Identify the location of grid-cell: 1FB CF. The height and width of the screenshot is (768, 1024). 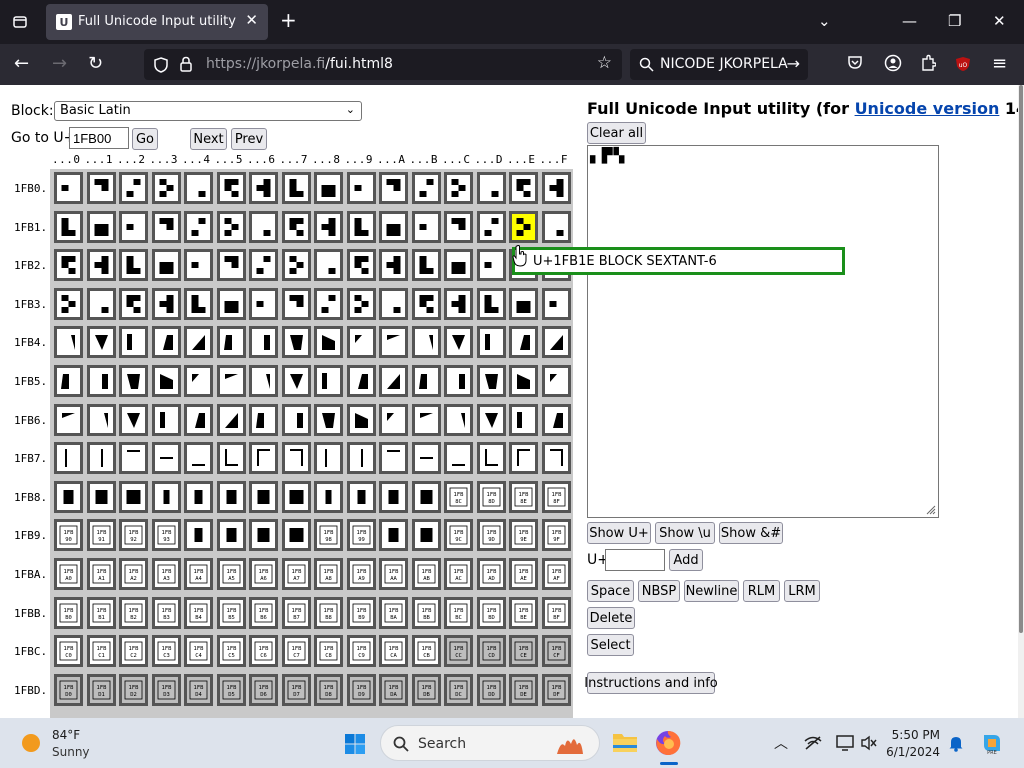
(556, 651).